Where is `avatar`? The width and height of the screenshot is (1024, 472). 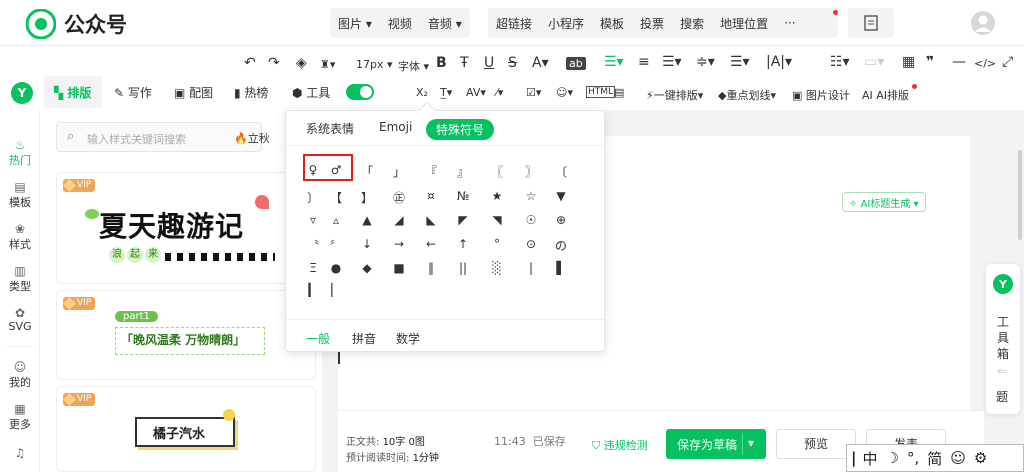 avatar is located at coordinates (983, 23).